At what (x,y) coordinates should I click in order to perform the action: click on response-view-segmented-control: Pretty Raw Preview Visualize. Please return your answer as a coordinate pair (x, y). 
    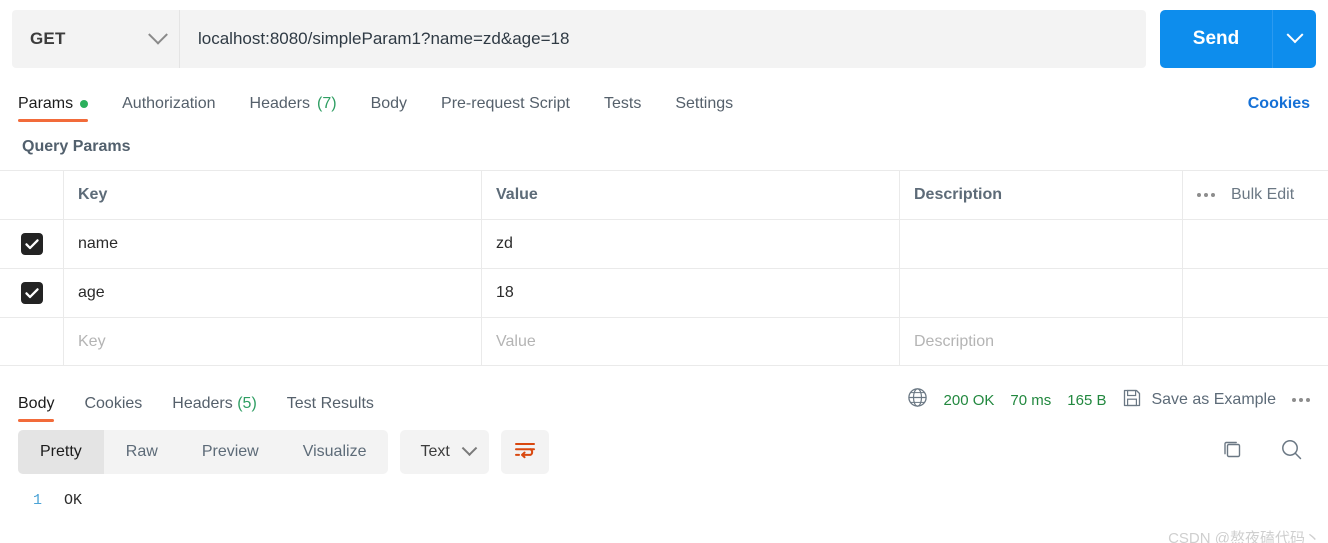
    Looking at the image, I should click on (203, 452).